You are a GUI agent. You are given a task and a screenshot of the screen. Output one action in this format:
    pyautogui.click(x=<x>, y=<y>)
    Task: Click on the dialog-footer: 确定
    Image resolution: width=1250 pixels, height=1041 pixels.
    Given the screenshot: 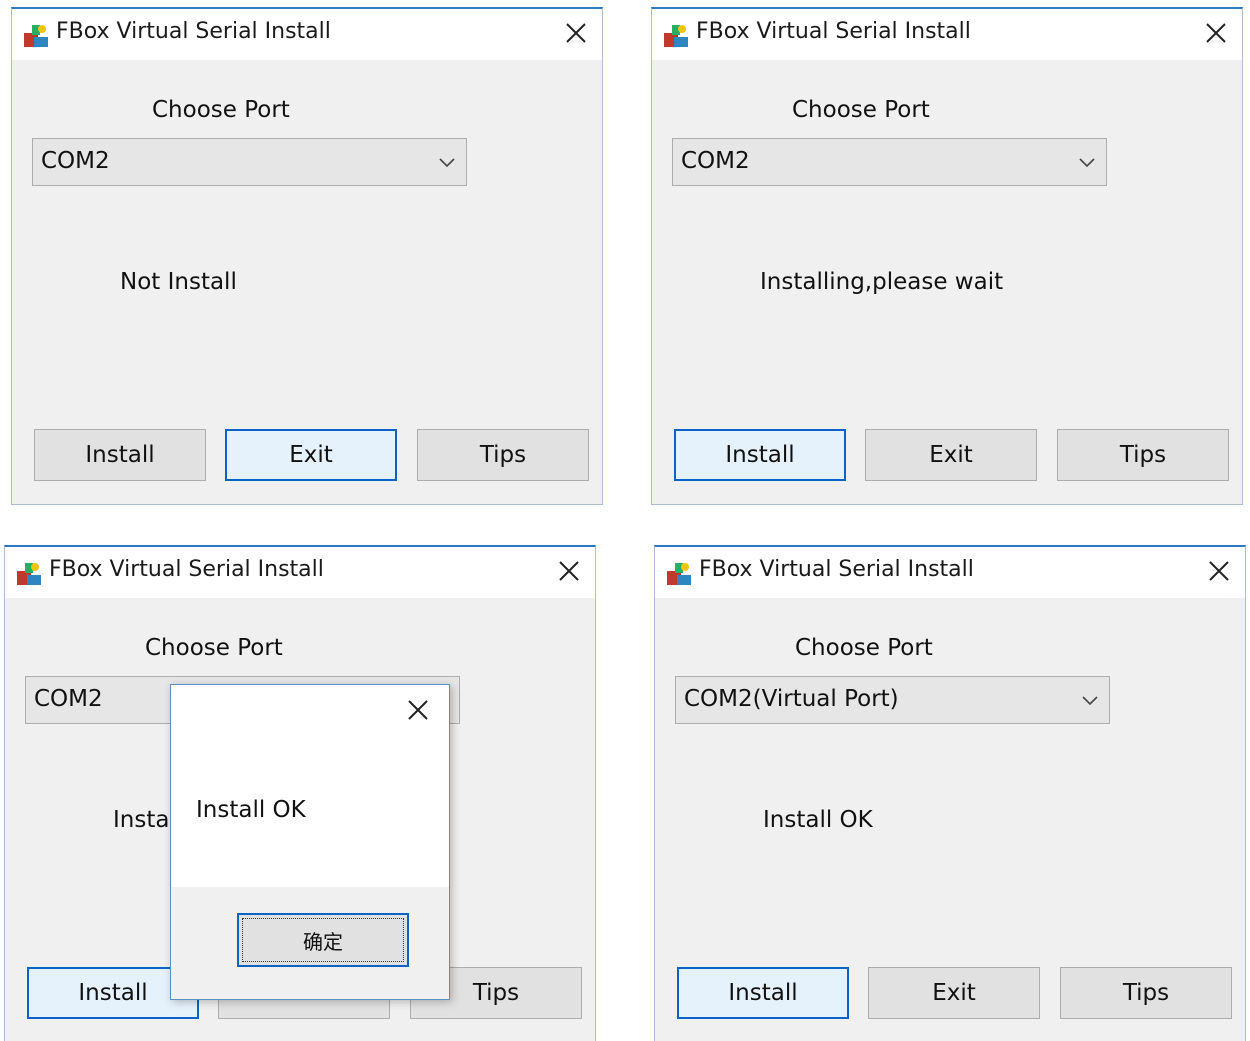 What is the action you would take?
    pyautogui.click(x=310, y=943)
    